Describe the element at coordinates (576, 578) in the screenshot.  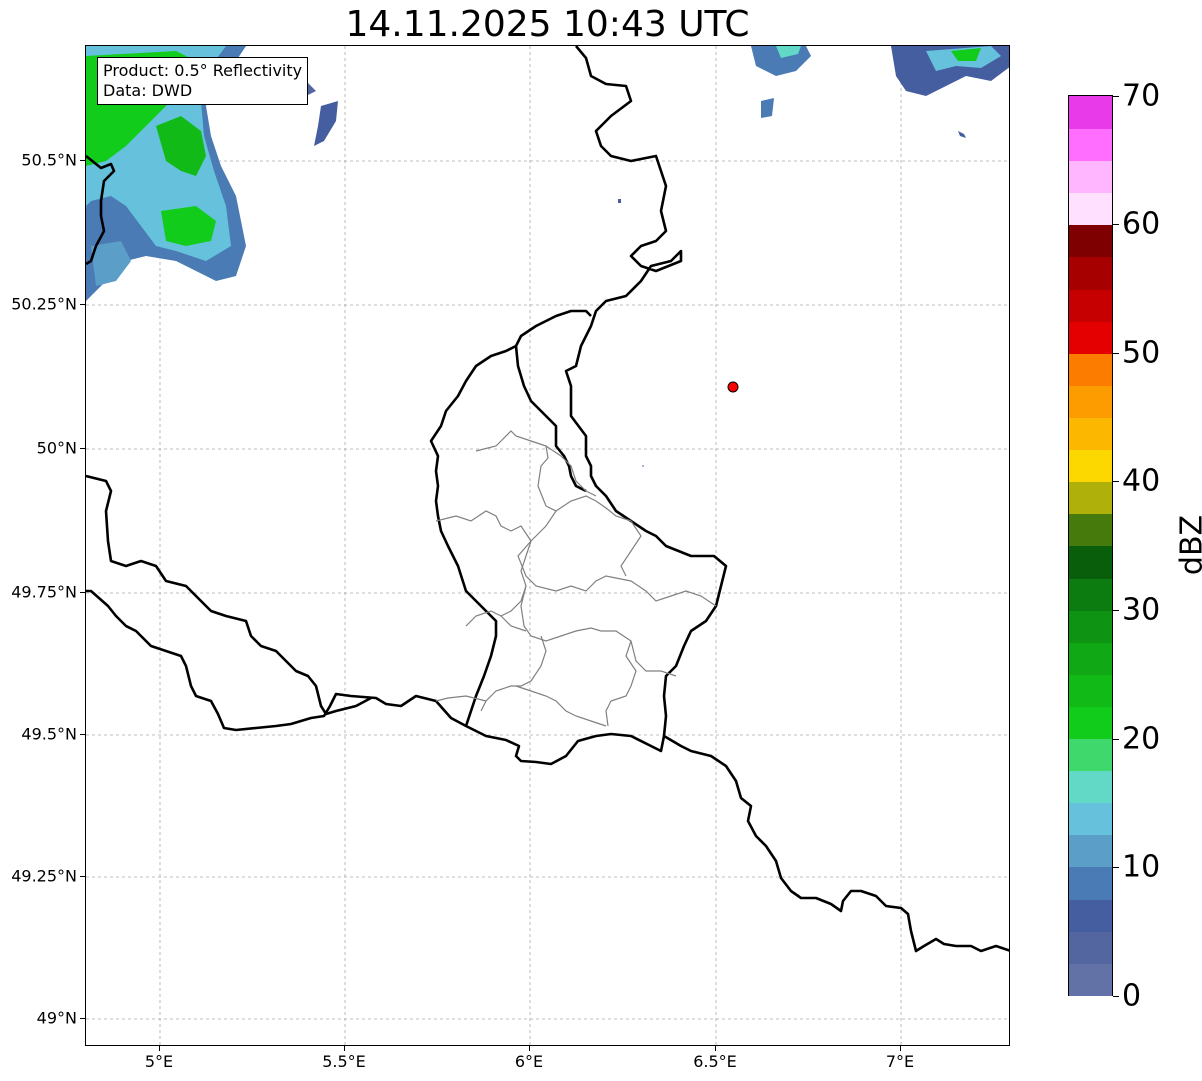
I see `district-borders` at that location.